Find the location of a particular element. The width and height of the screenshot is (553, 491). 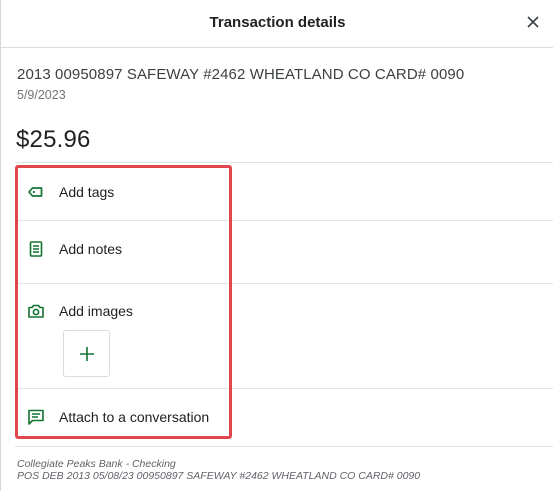

dialog-header: Transaction details is located at coordinates (277, 24).